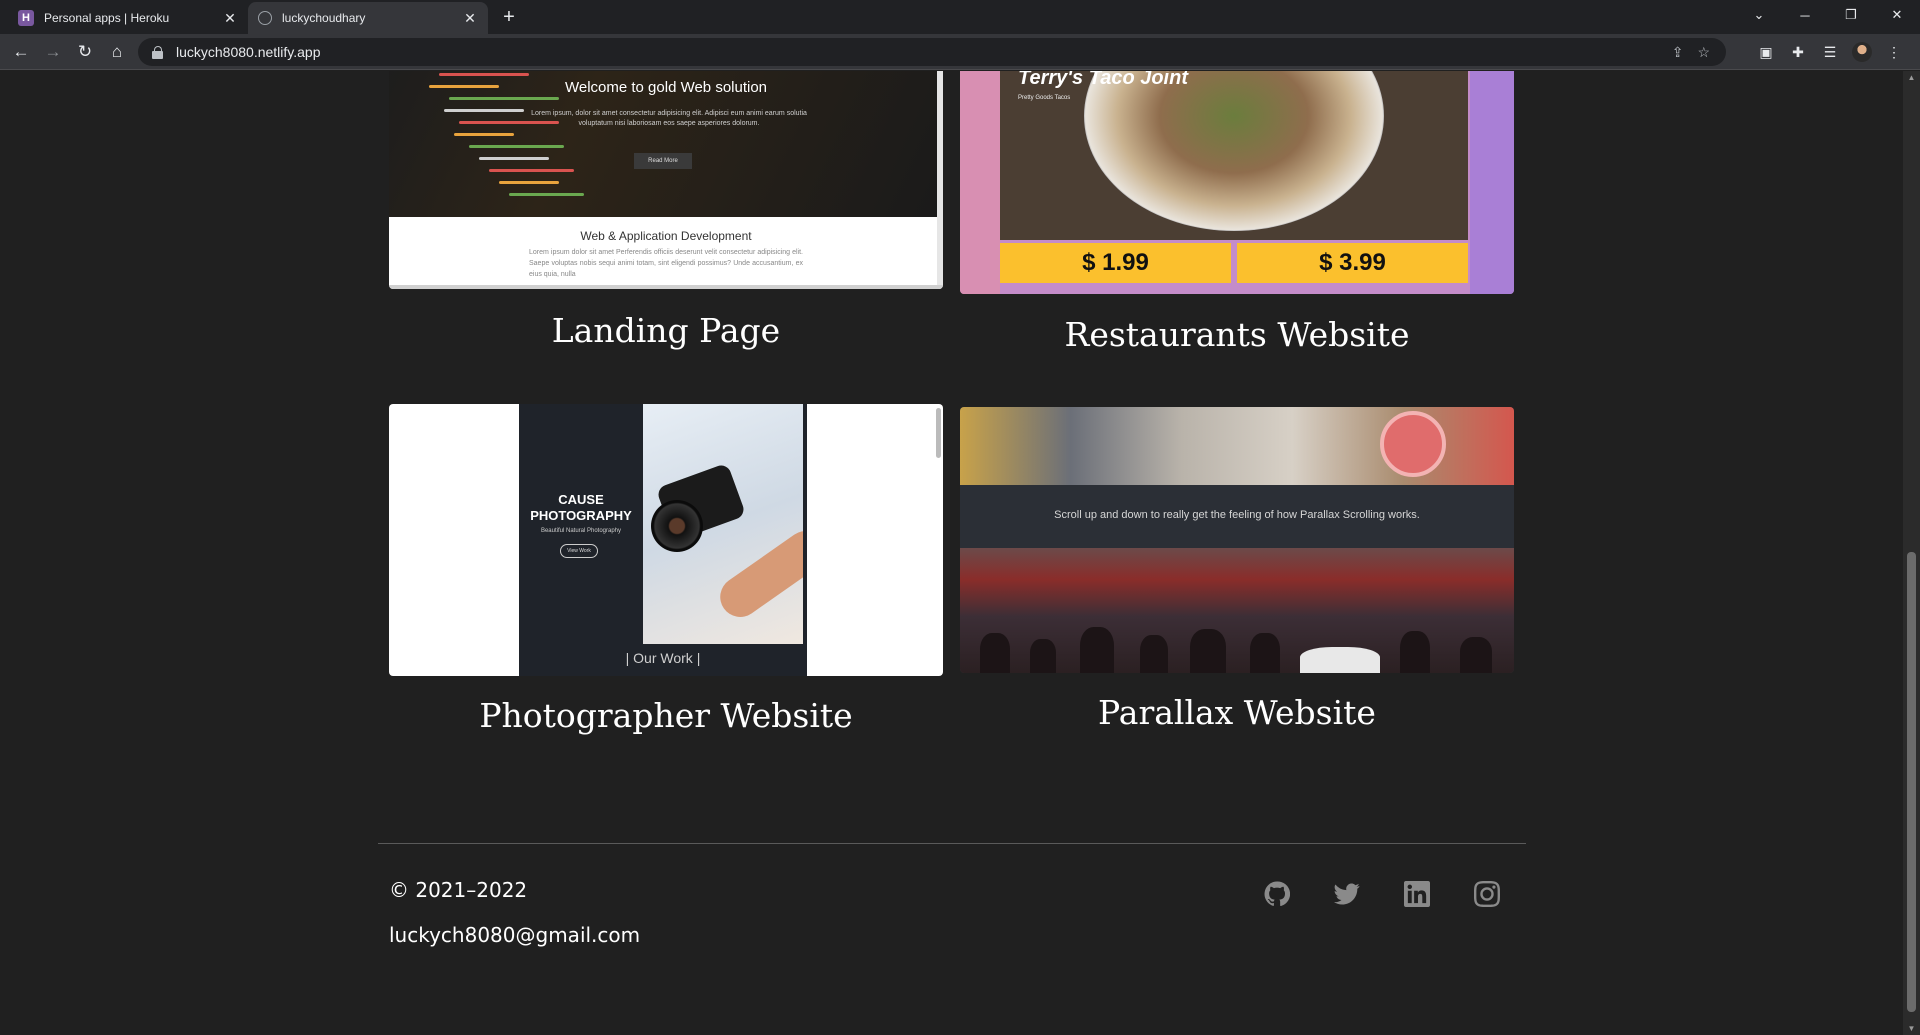 Image resolution: width=1920 pixels, height=1035 pixels. What do you see at coordinates (324, 18) in the screenshot?
I see `tab-title: luckychoudhary` at bounding box center [324, 18].